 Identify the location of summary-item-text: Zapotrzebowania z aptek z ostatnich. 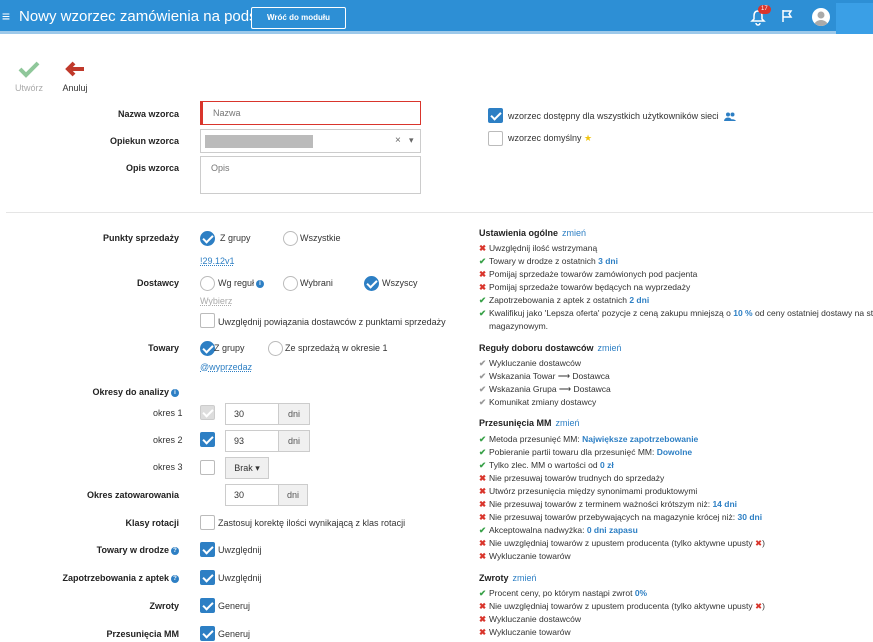
(559, 300).